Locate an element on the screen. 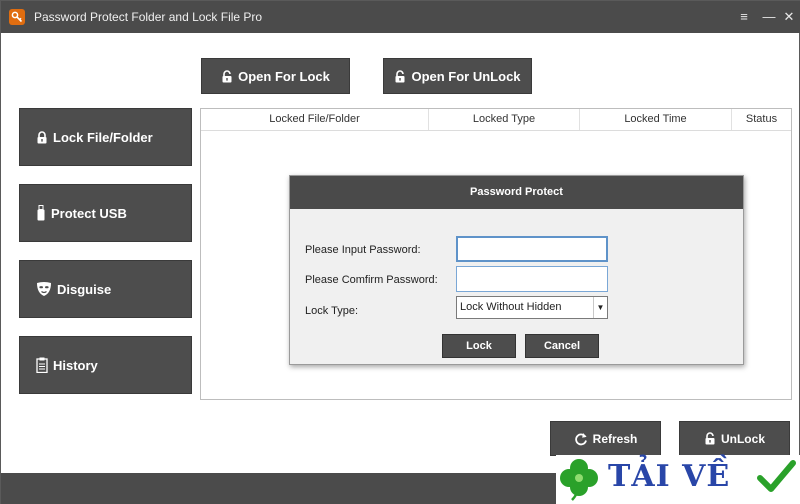 This screenshot has width=800, height=504. menu-icon: ≡ is located at coordinates (744, 17).